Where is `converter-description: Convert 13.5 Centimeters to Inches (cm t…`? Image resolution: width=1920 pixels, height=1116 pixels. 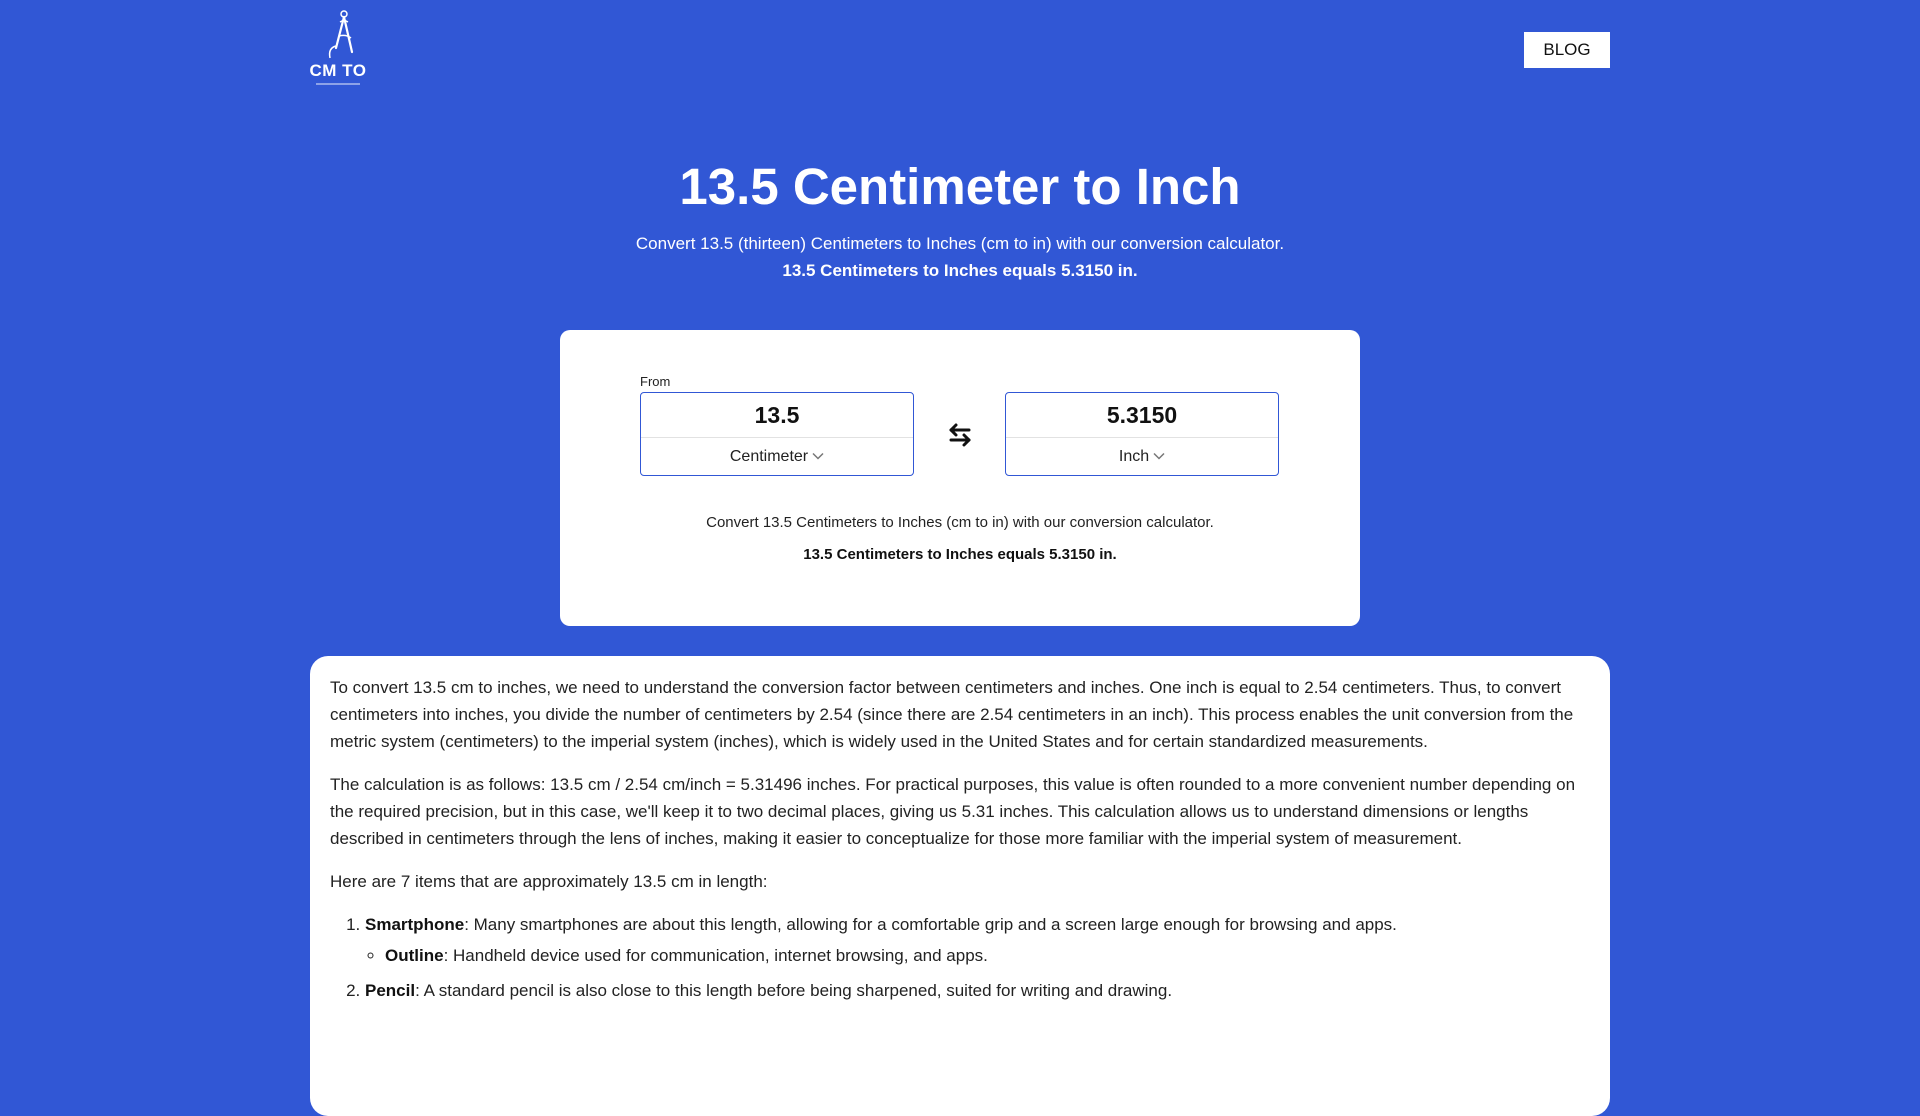 converter-description: Convert 13.5 Centimeters to Inches (cm t… is located at coordinates (960, 522).